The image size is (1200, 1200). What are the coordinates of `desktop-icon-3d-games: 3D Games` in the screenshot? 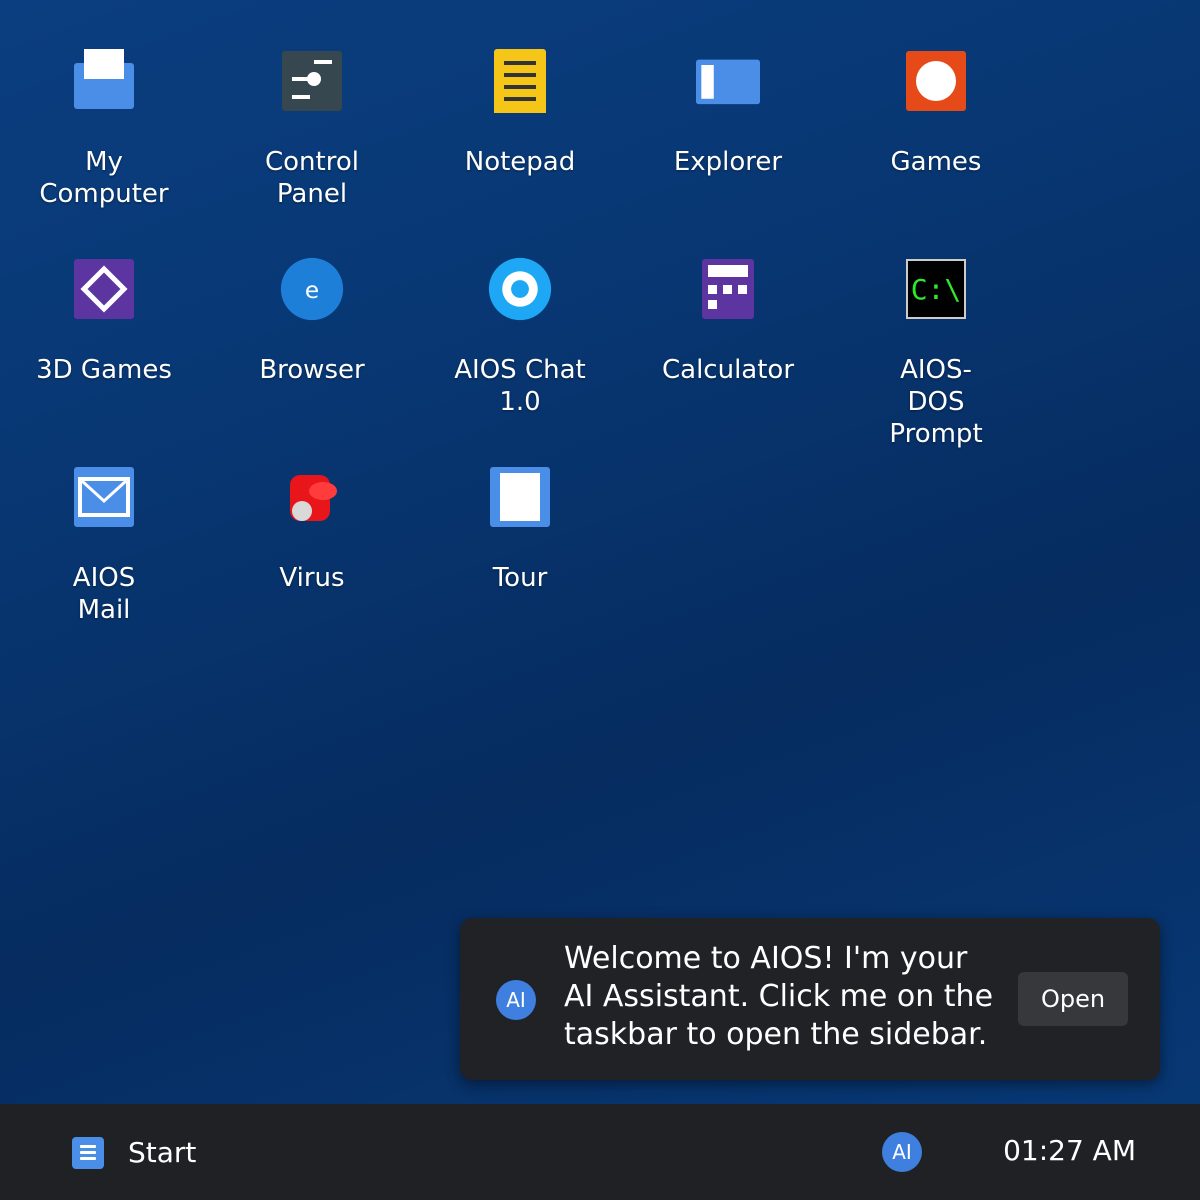 It's located at (104, 297).